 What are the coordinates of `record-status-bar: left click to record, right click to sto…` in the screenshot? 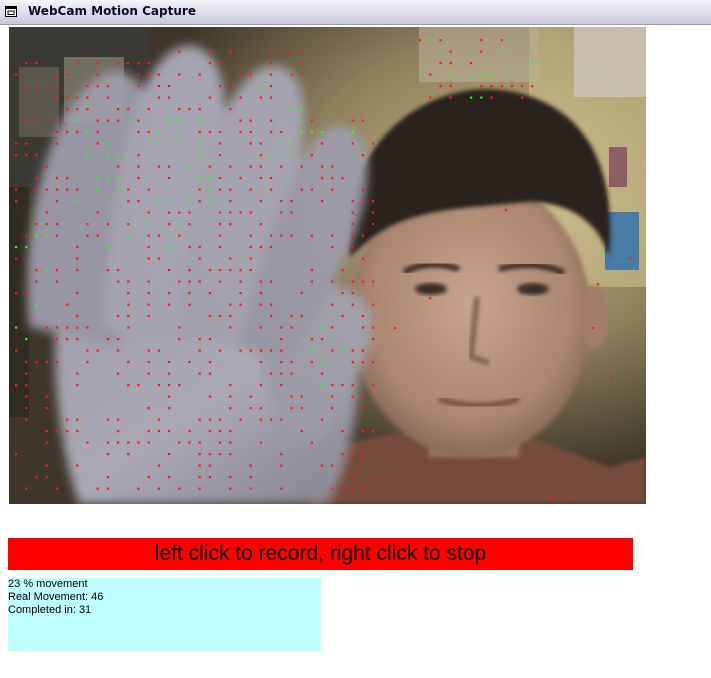 It's located at (320, 554).